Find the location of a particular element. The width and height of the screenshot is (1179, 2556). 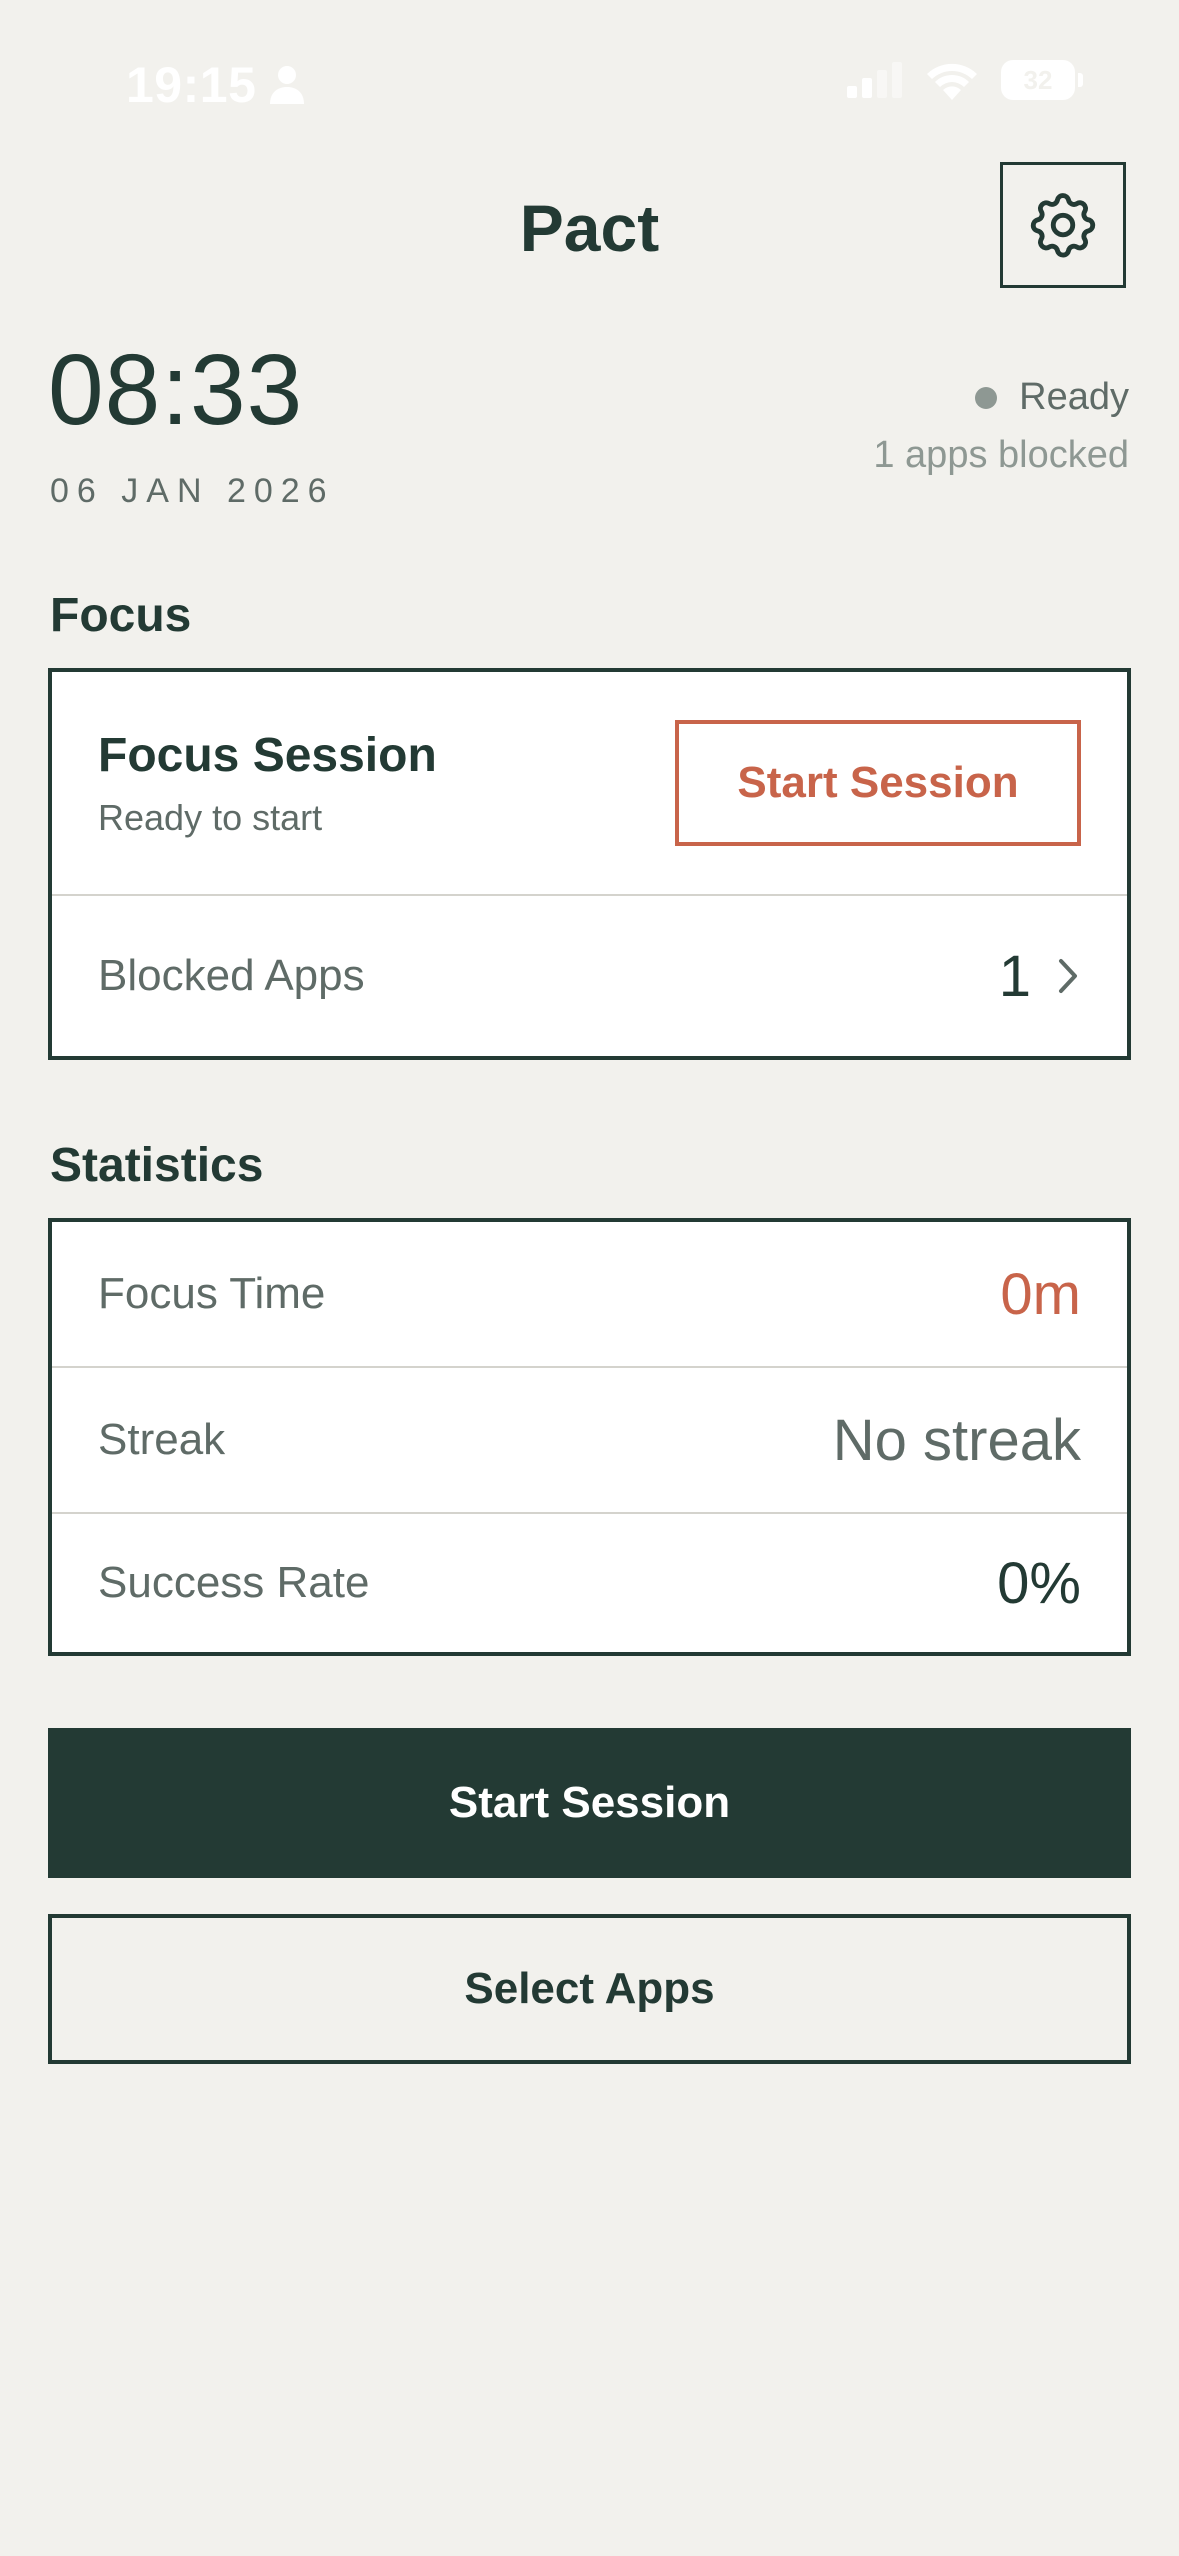

status-dot-icon is located at coordinates (986, 397).